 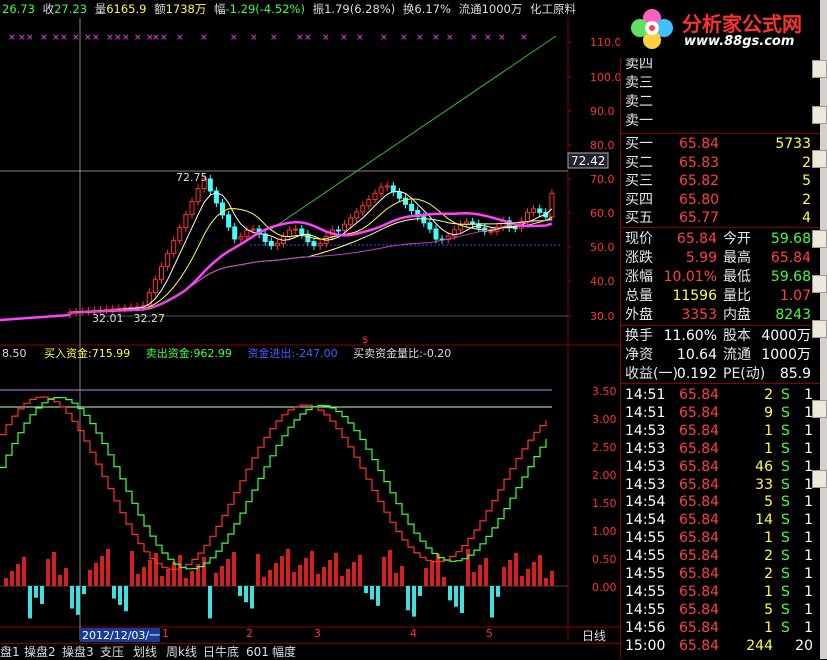 What do you see at coordinates (645, 520) in the screenshot?
I see `tick-time: 14:54` at bounding box center [645, 520].